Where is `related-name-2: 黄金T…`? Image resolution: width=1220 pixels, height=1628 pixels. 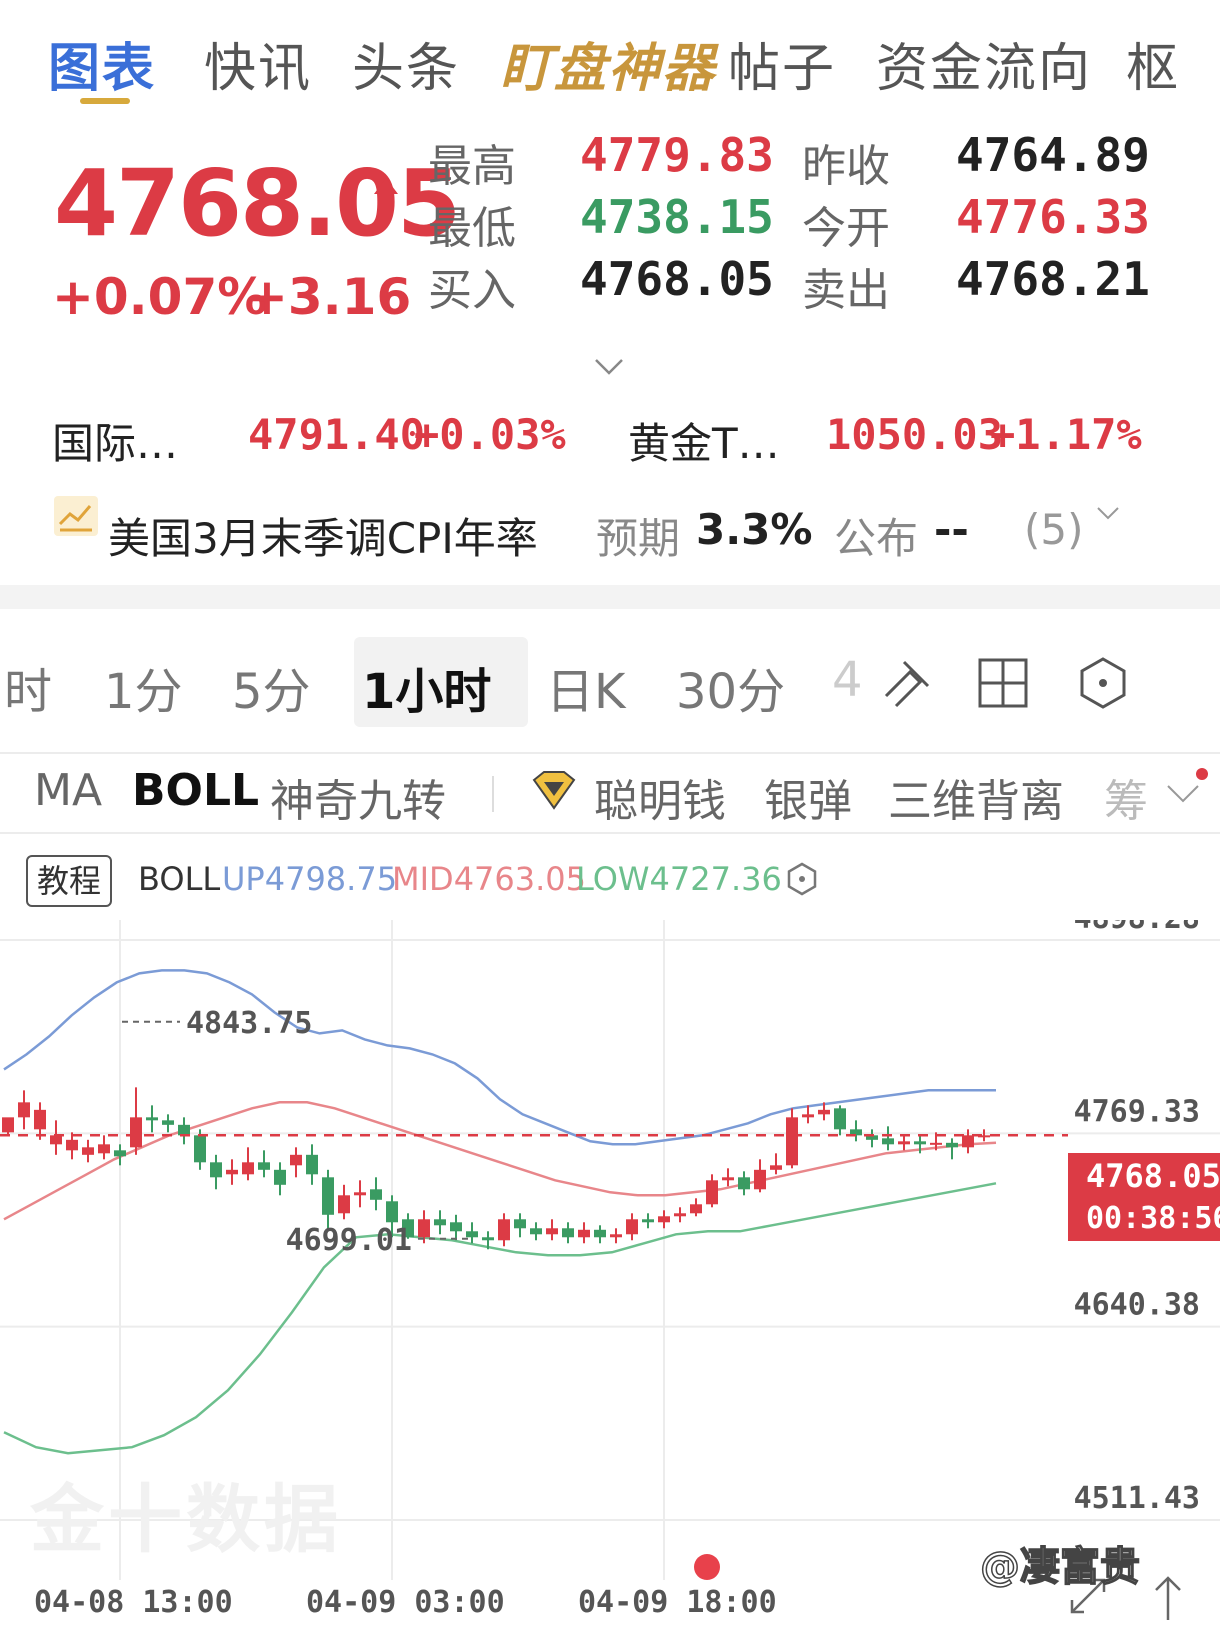 related-name-2: 黄金T… is located at coordinates (704, 440).